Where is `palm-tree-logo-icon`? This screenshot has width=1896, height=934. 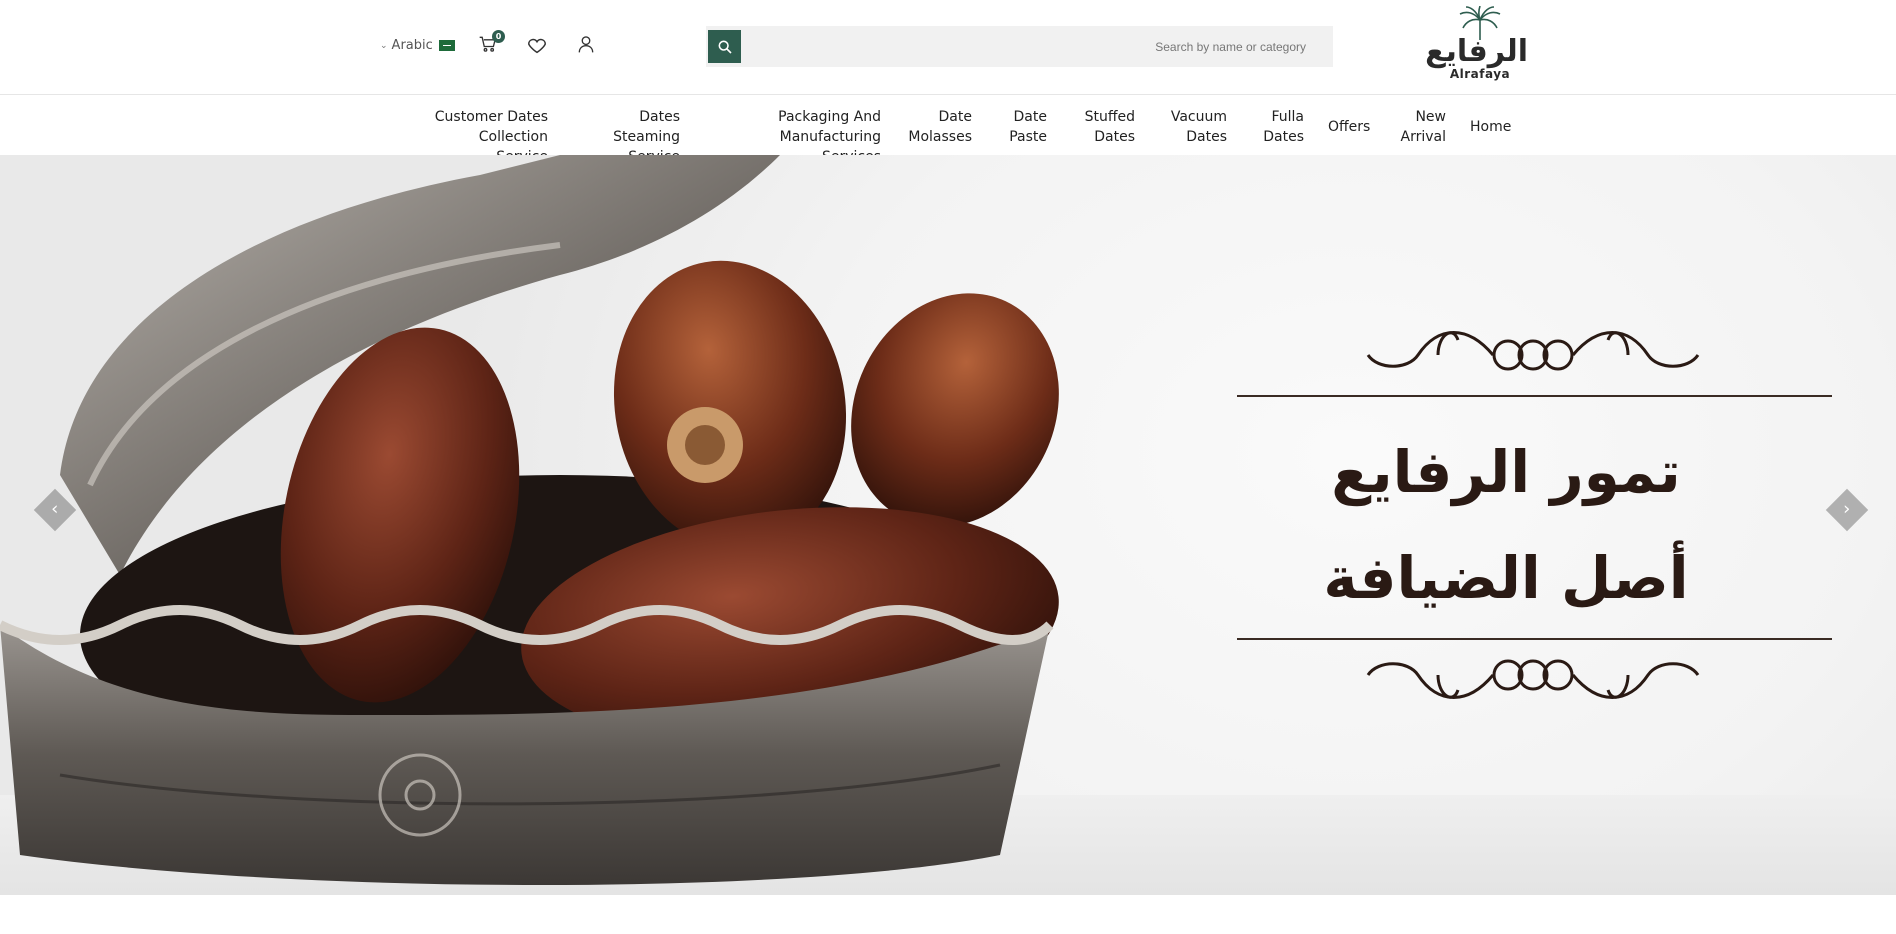 palm-tree-logo-icon is located at coordinates (1480, 23).